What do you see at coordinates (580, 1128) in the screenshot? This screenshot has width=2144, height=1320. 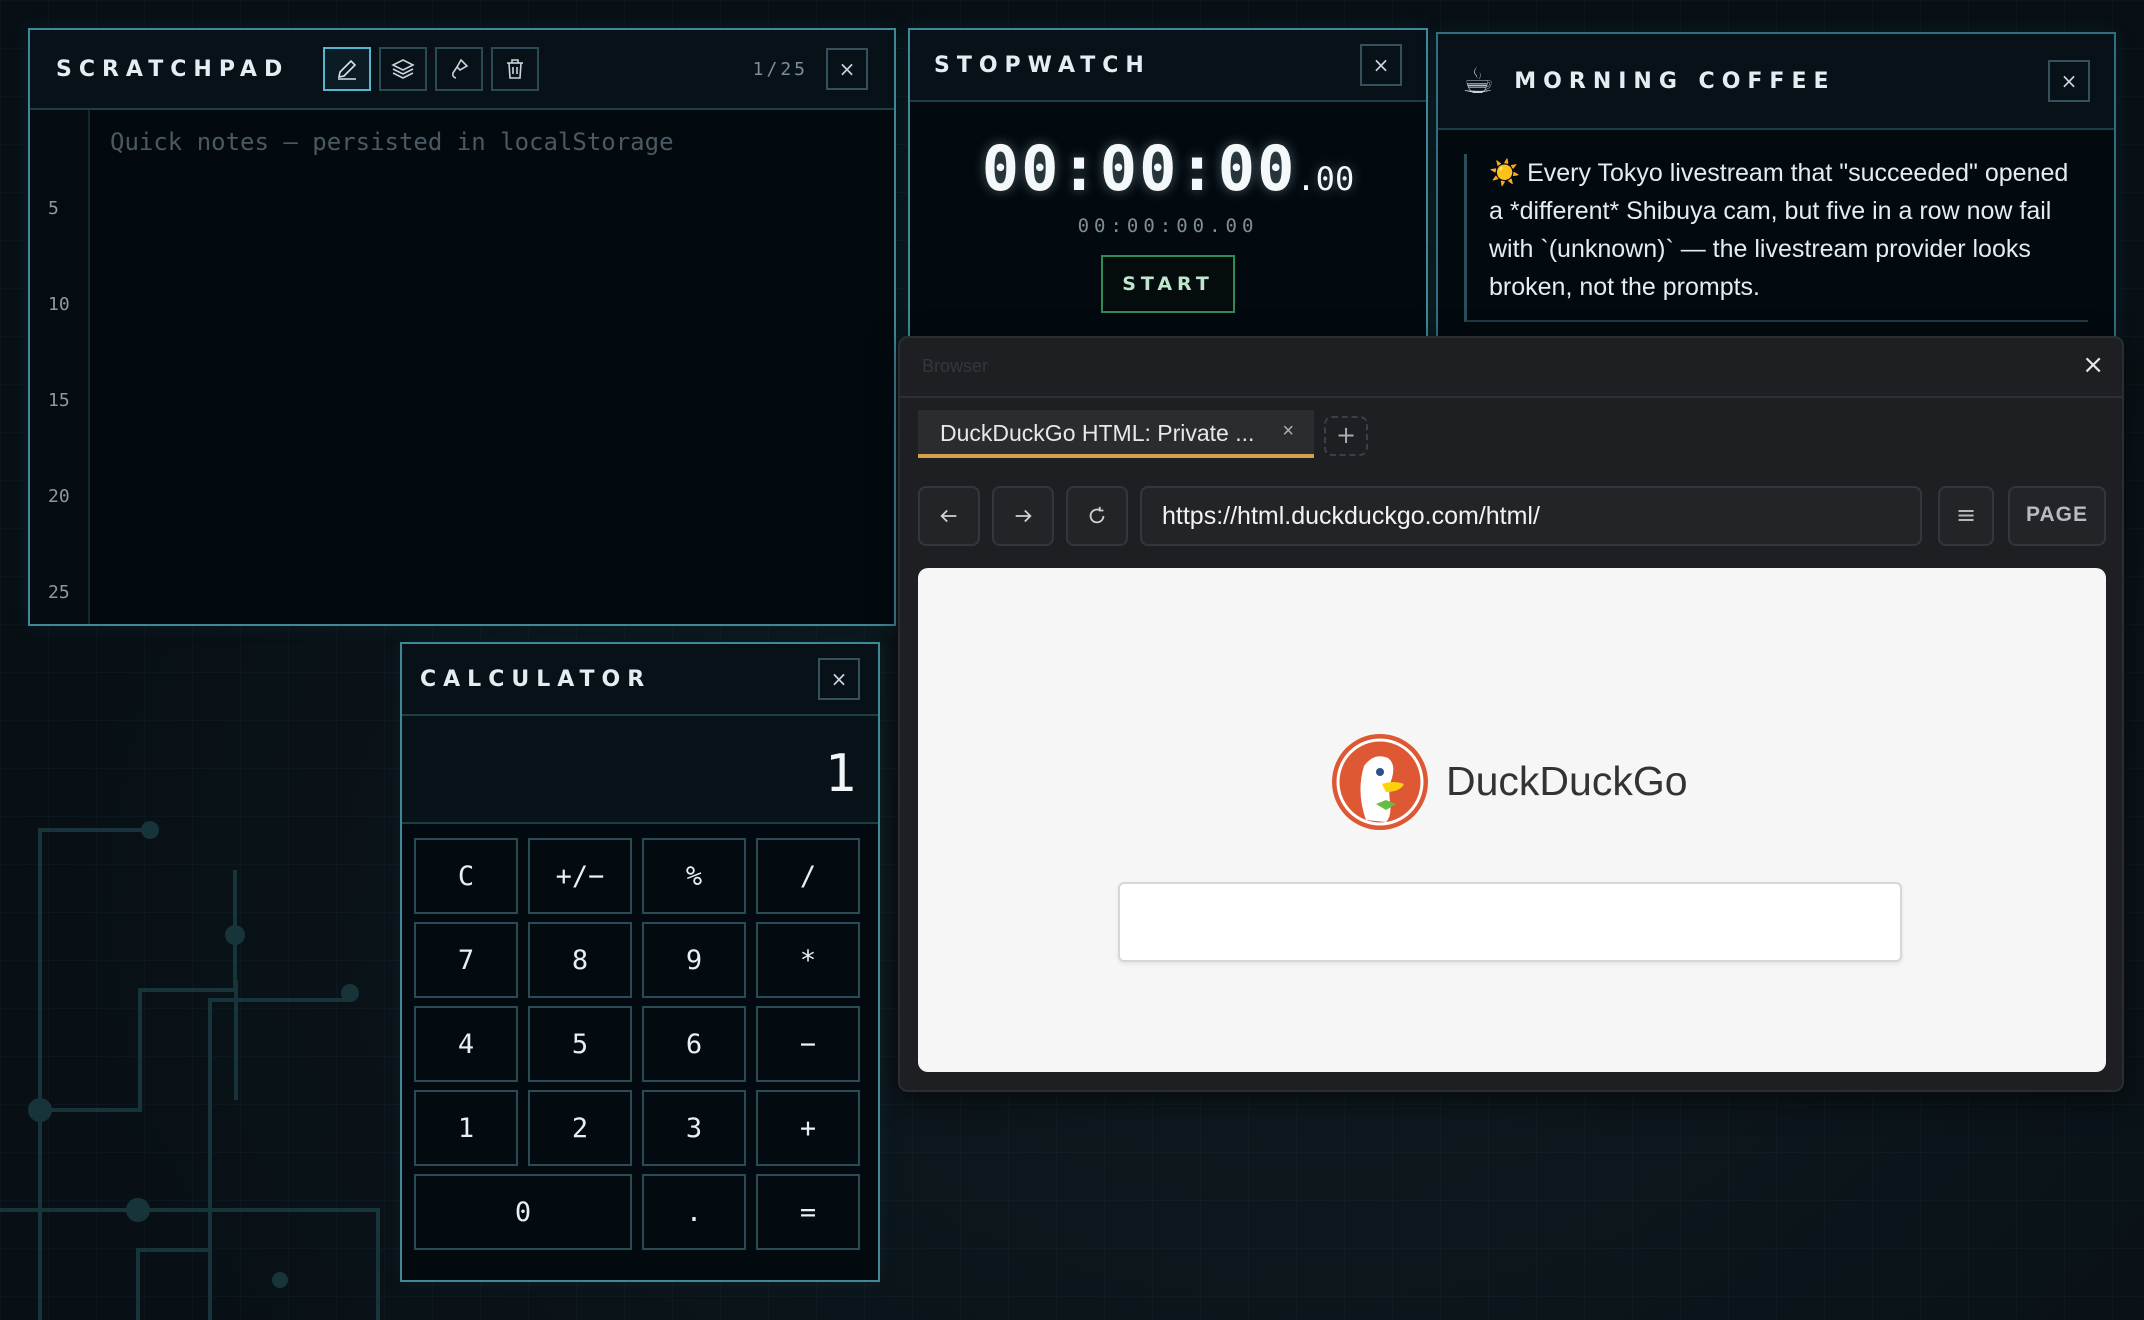 I see `key-2: 2` at bounding box center [580, 1128].